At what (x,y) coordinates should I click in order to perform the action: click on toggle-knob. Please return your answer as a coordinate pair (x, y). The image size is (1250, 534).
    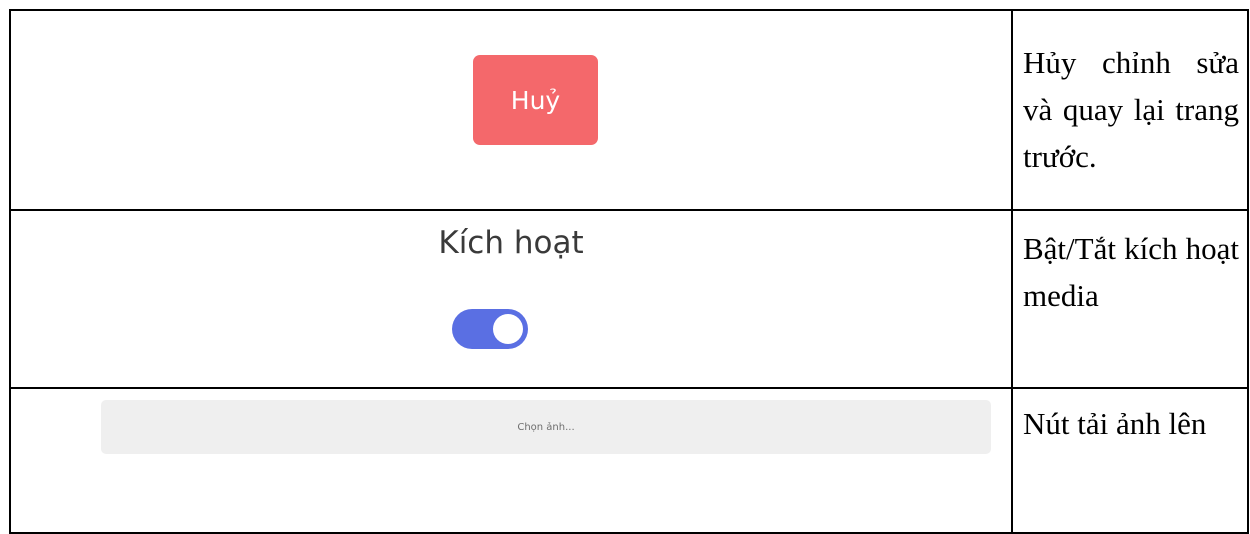
    Looking at the image, I should click on (508, 329).